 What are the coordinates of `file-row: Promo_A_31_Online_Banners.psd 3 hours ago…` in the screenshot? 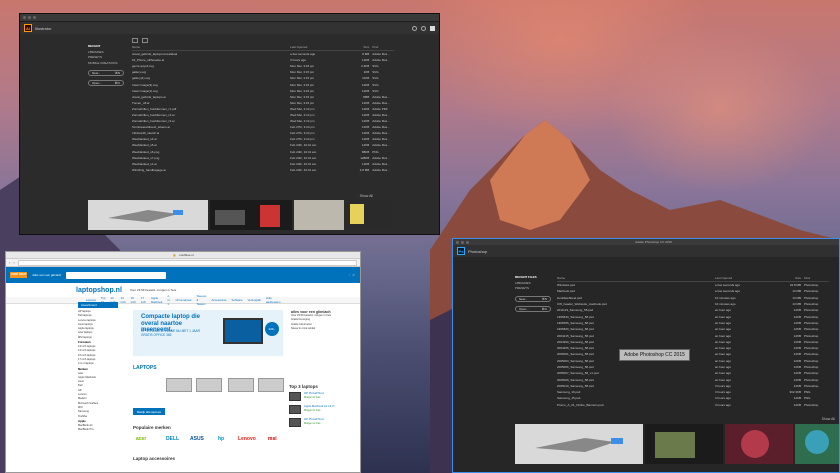 It's located at (693, 405).